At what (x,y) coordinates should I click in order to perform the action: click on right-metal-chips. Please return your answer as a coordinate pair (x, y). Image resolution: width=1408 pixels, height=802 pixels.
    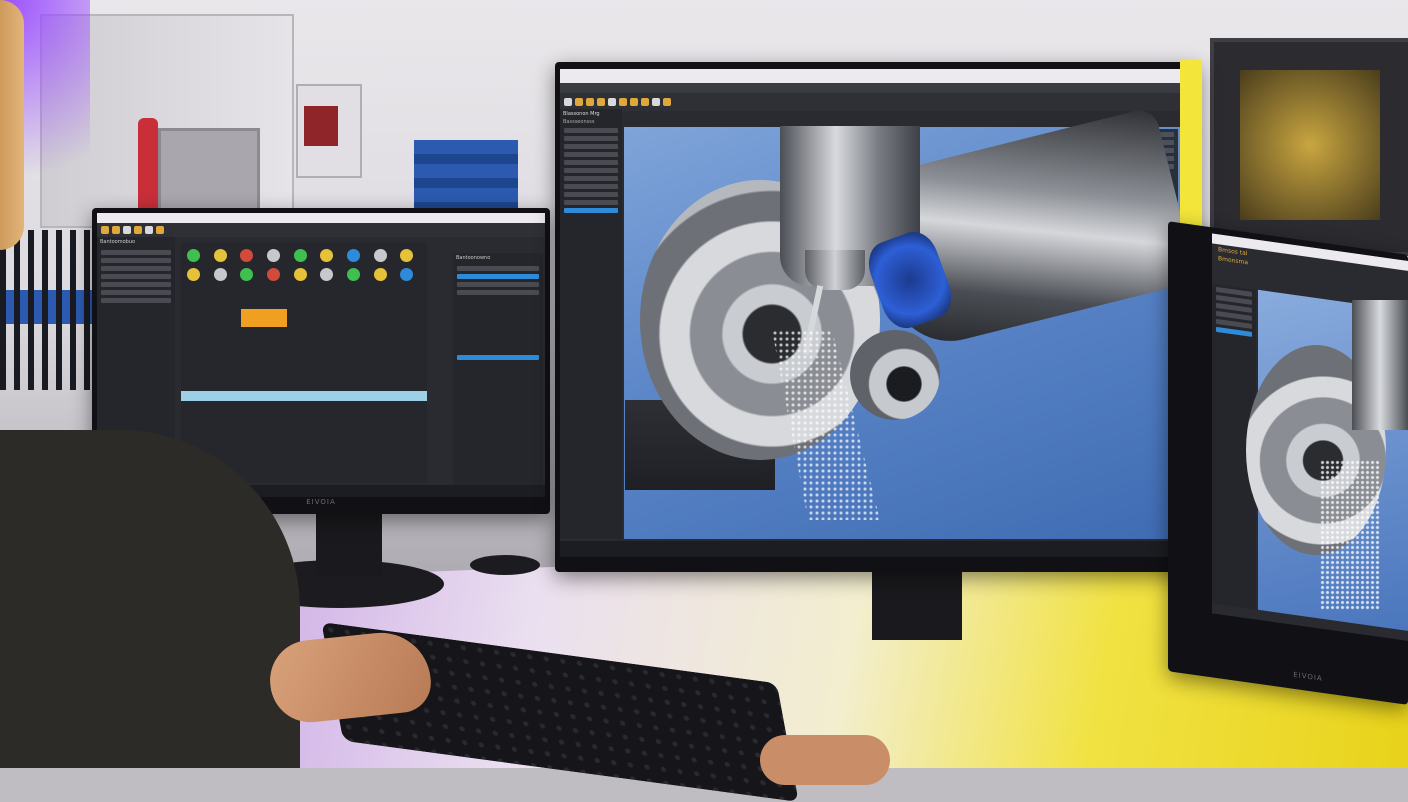
    Looking at the image, I should click on (1350, 535).